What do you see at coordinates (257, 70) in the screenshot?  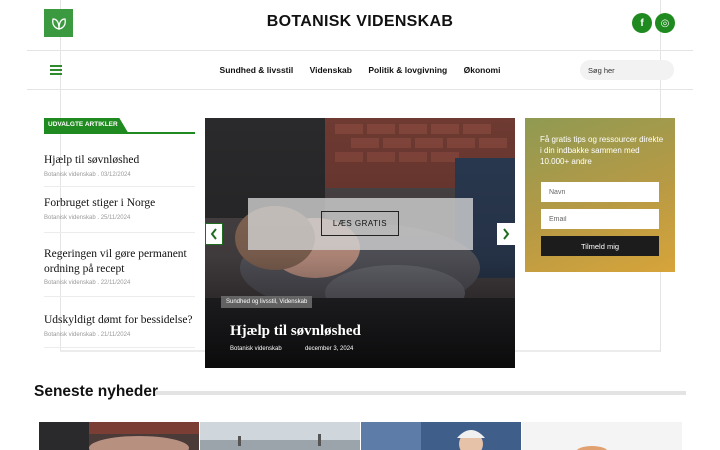 I see `nav-link-sundhed: Sundhed & livsstil` at bounding box center [257, 70].